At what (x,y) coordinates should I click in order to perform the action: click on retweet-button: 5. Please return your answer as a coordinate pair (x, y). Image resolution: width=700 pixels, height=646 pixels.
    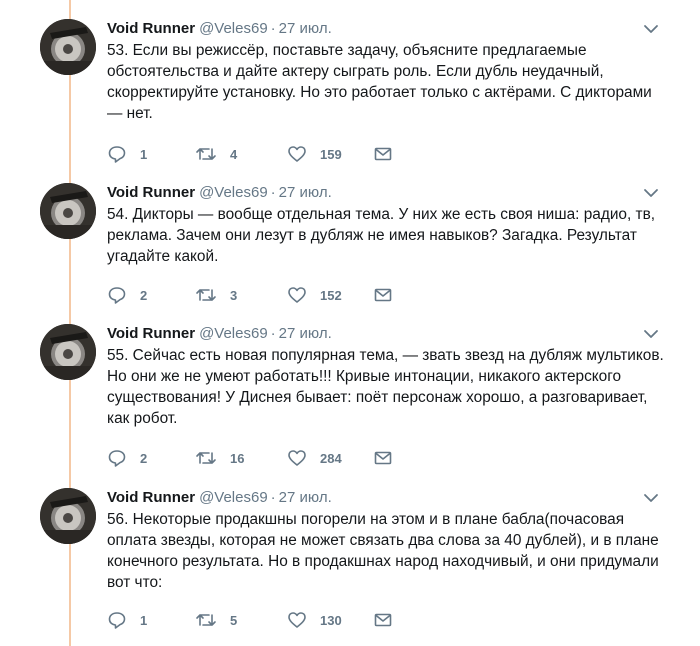
    Looking at the image, I should click on (216, 620).